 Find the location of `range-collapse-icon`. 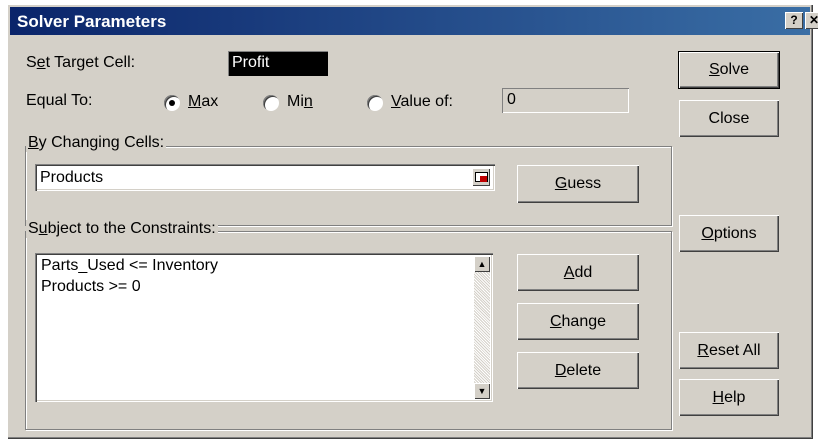

range-collapse-icon is located at coordinates (481, 177).